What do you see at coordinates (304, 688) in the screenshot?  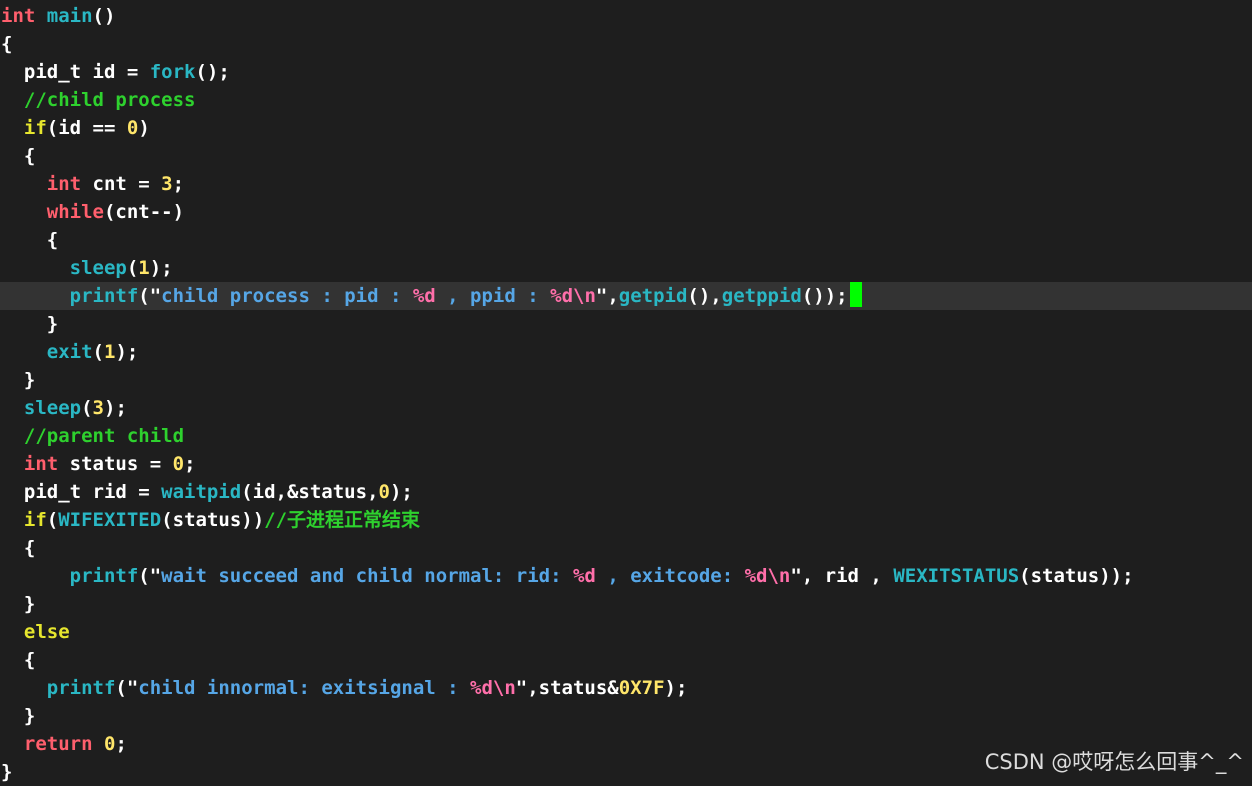 I see `code-token-string: child innormal: exitsignal :` at bounding box center [304, 688].